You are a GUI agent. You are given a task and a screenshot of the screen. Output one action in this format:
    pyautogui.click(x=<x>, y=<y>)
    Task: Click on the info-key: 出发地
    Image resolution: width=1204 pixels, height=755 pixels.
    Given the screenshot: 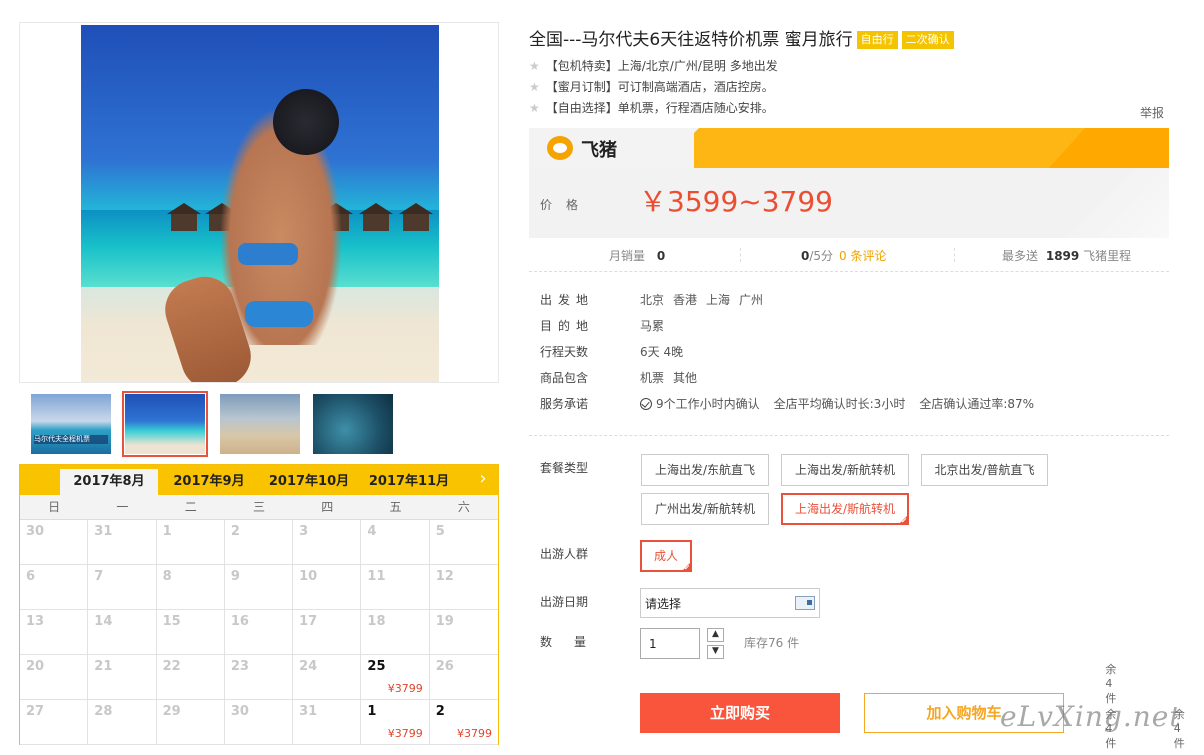 What is the action you would take?
    pyautogui.click(x=567, y=300)
    